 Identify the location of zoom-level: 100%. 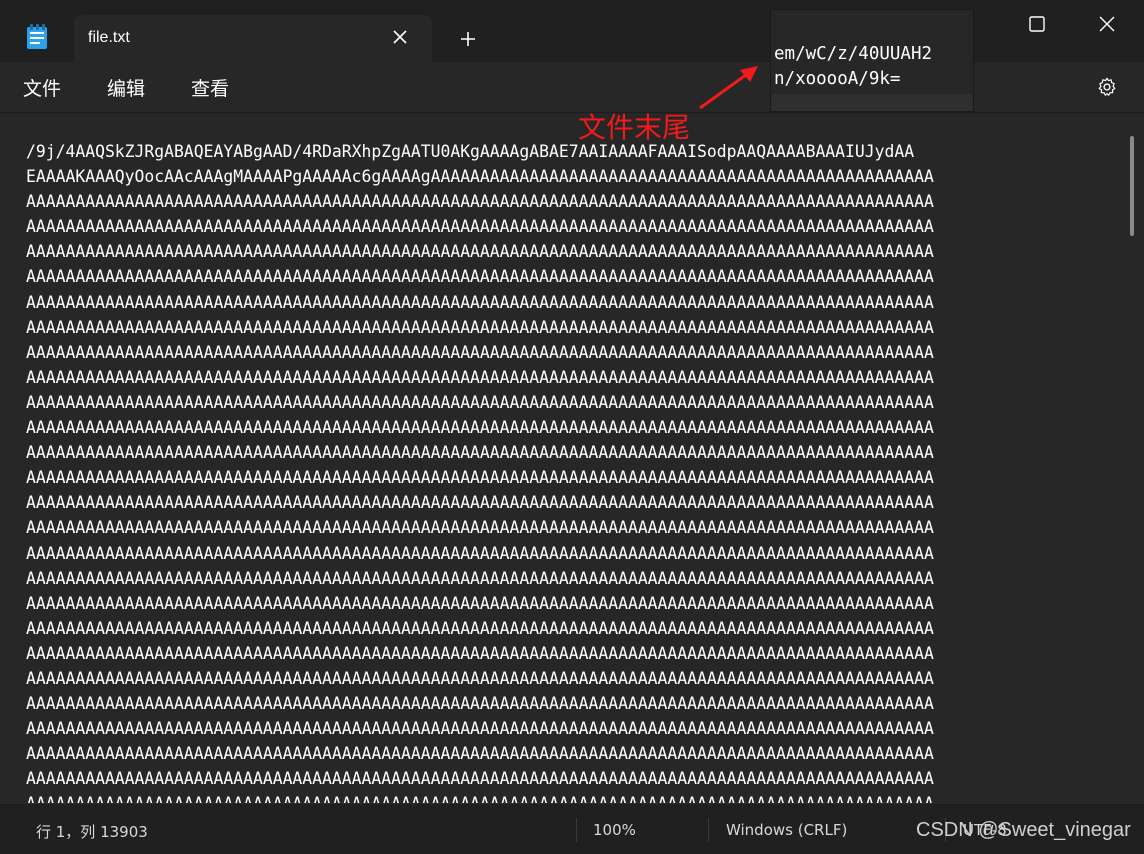
(614, 830).